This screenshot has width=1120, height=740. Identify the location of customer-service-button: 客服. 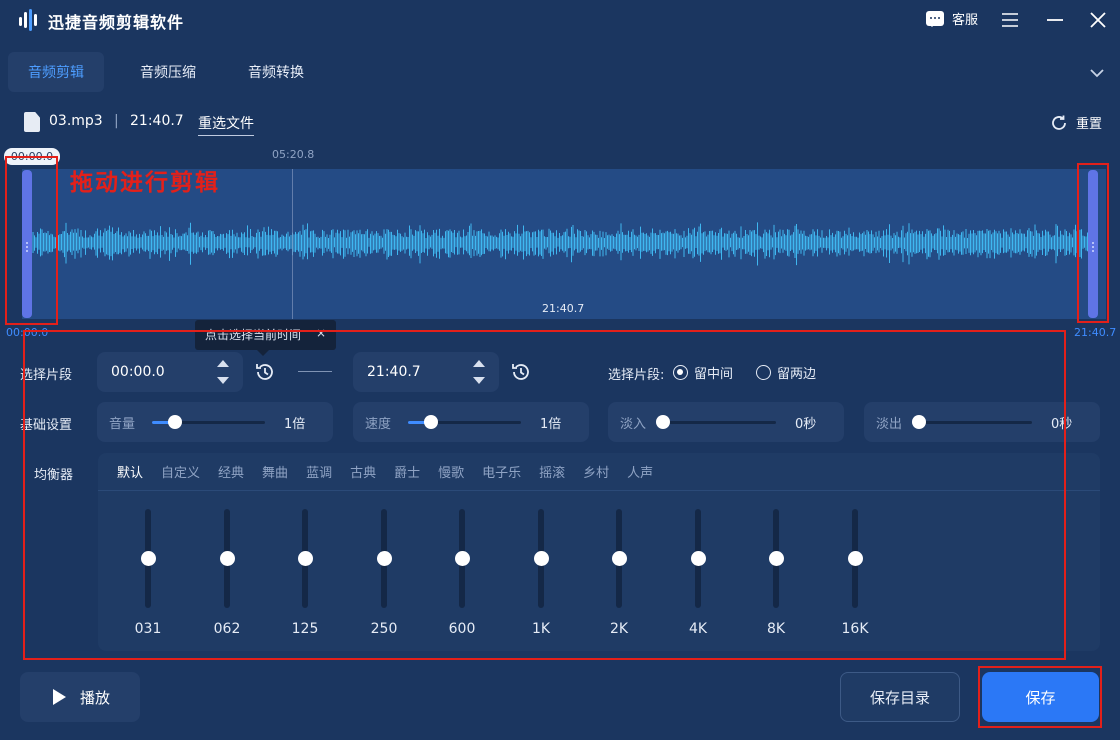
(952, 18).